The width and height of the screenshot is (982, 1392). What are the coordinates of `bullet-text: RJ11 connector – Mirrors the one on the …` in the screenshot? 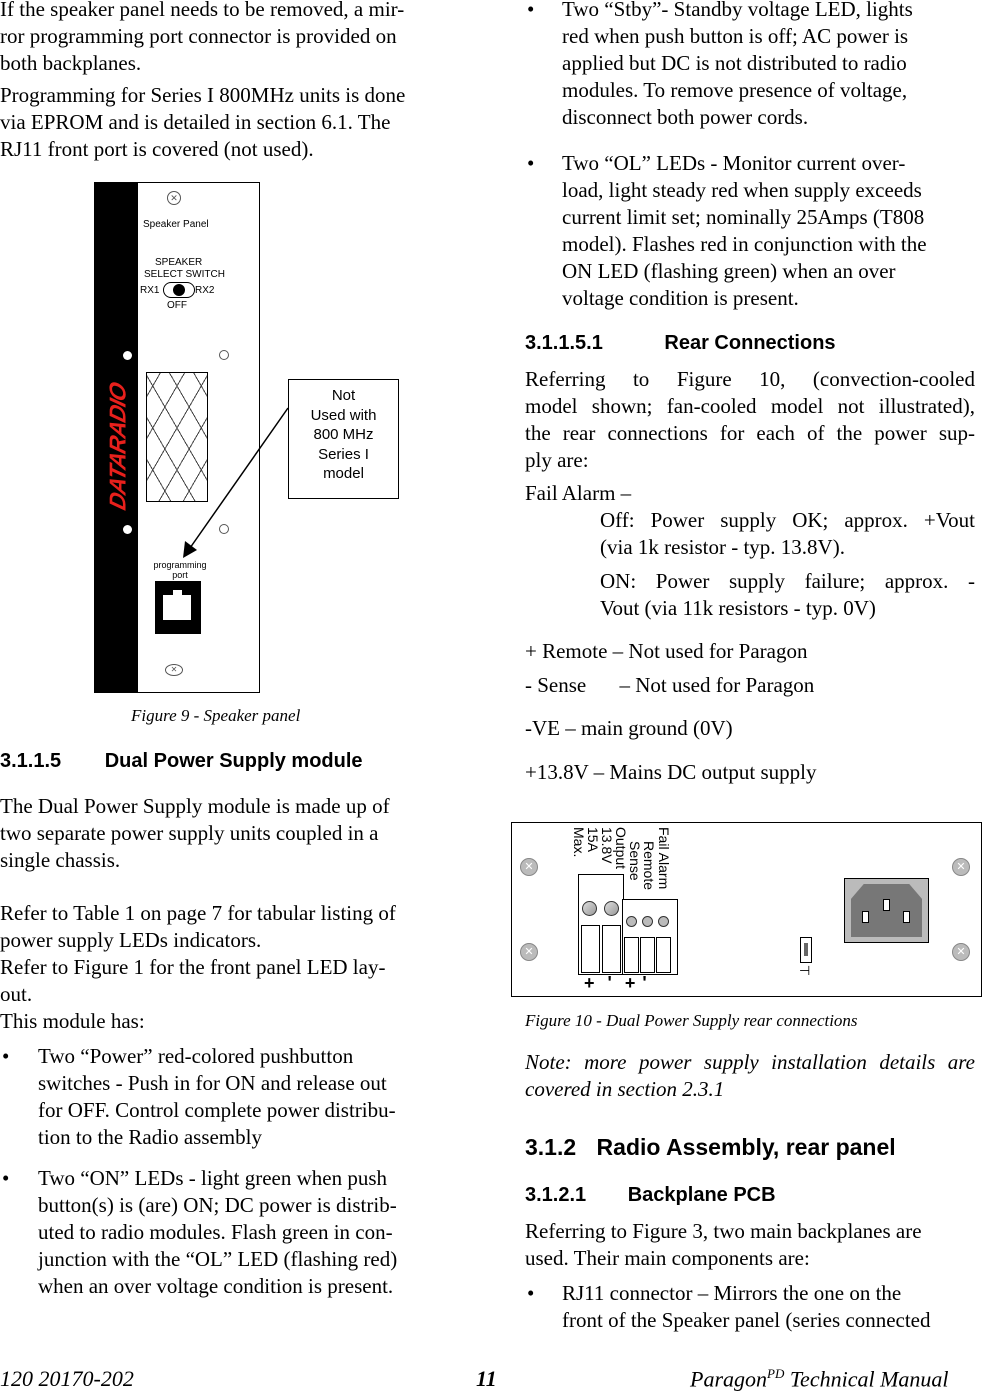 It's located at (769, 1307).